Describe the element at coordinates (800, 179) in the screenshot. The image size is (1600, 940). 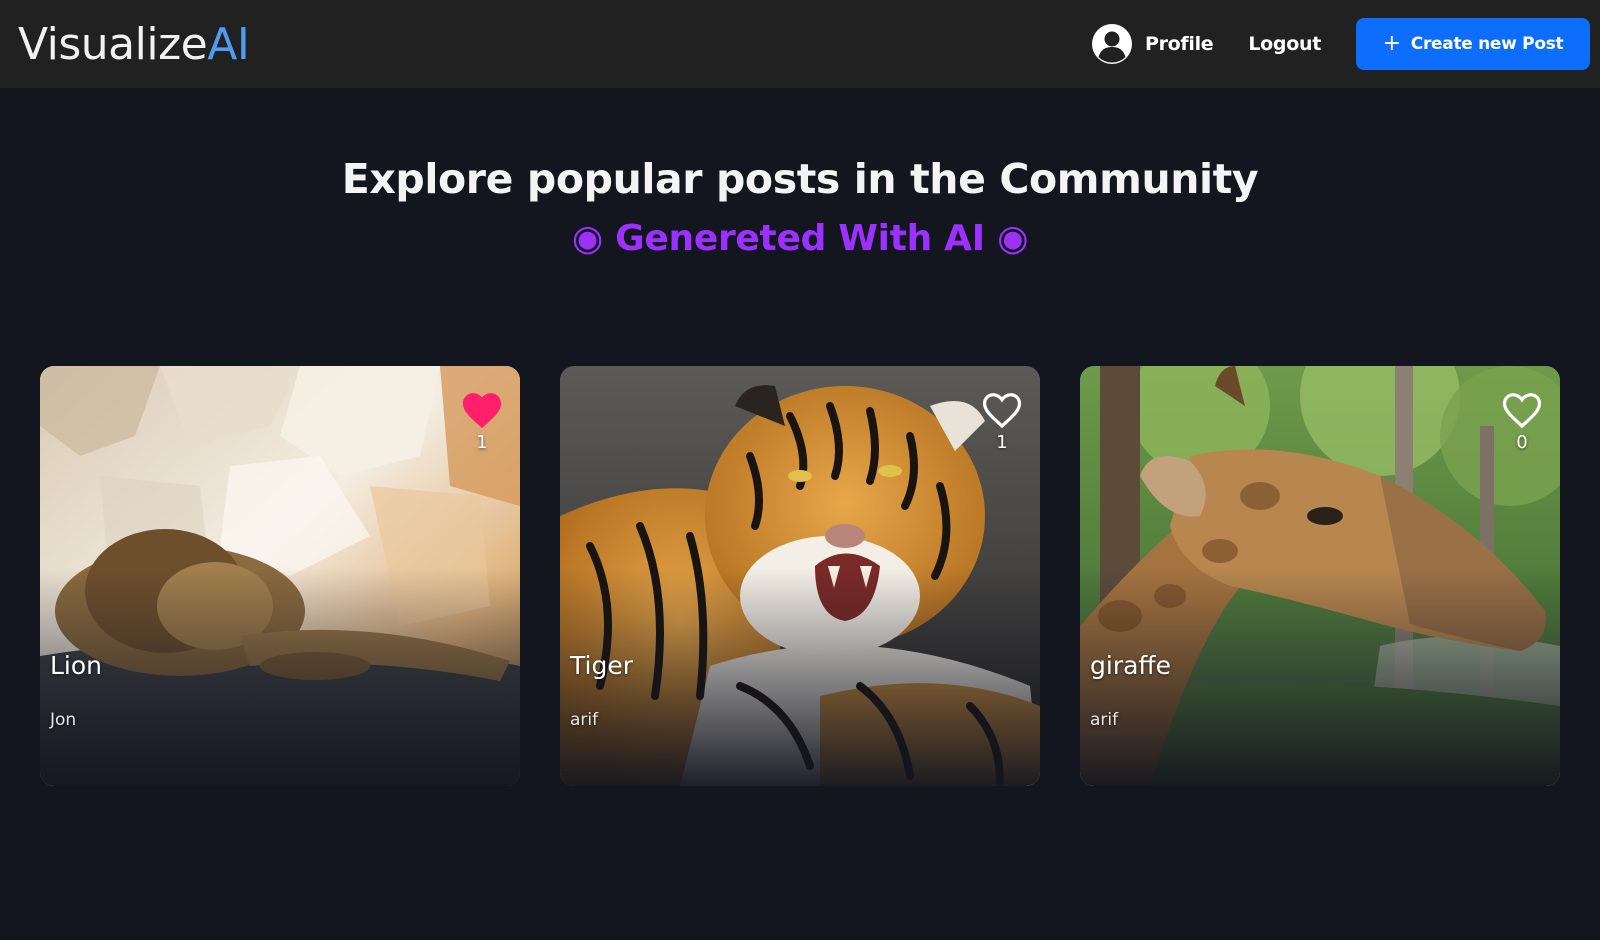
I see `page-title: Explore popular posts in the Community` at that location.